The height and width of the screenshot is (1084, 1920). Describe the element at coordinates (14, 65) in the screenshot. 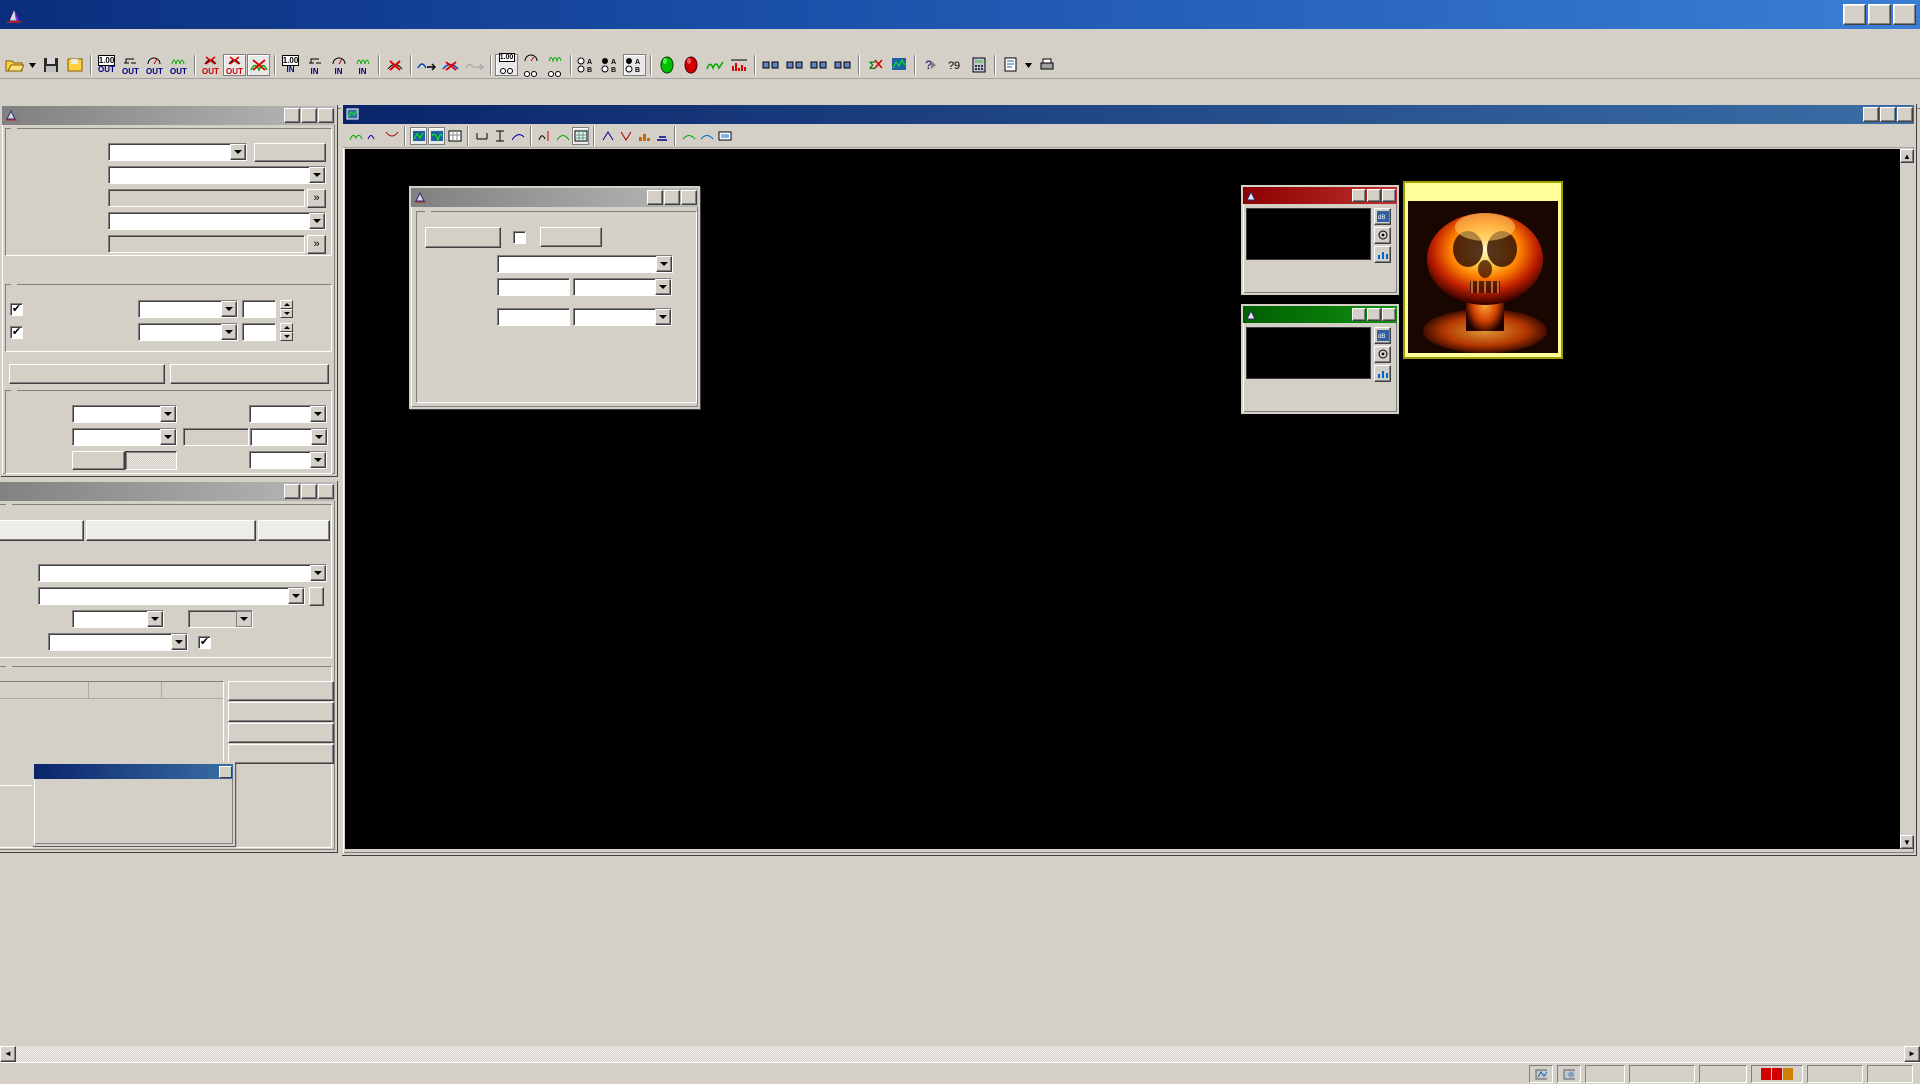

I see `open-icon` at that location.